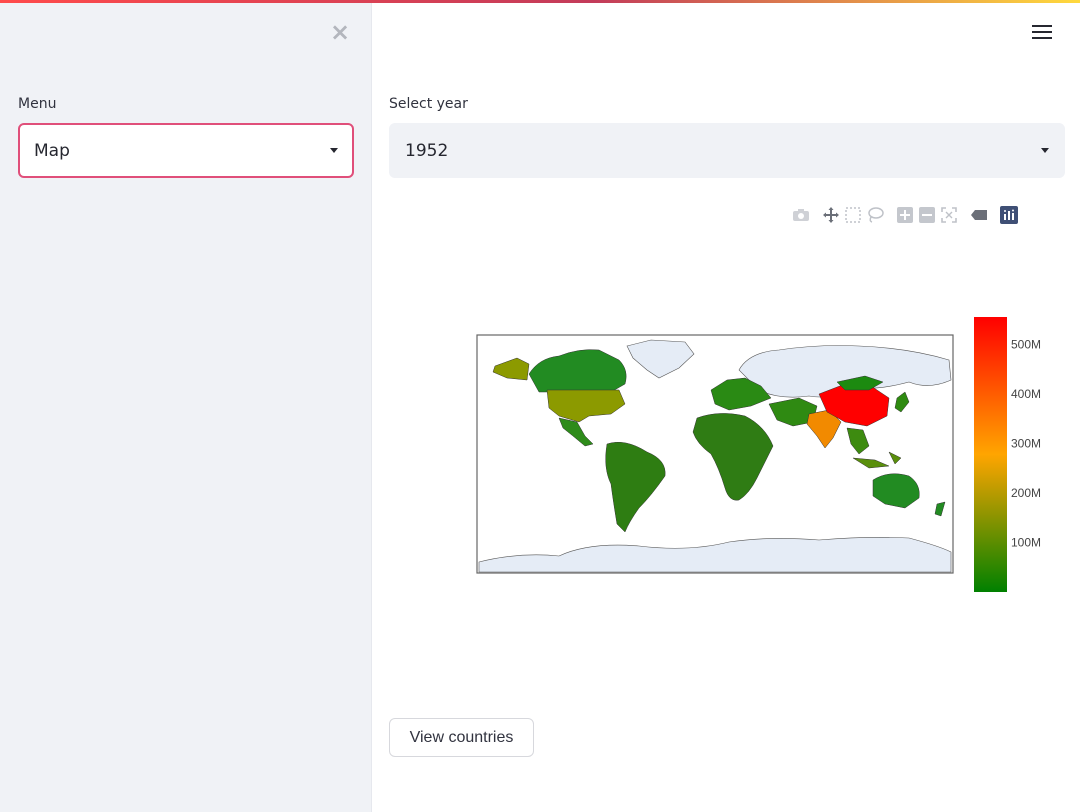 The width and height of the screenshot is (1080, 812). I want to click on year-select-value: 1952, so click(427, 150).